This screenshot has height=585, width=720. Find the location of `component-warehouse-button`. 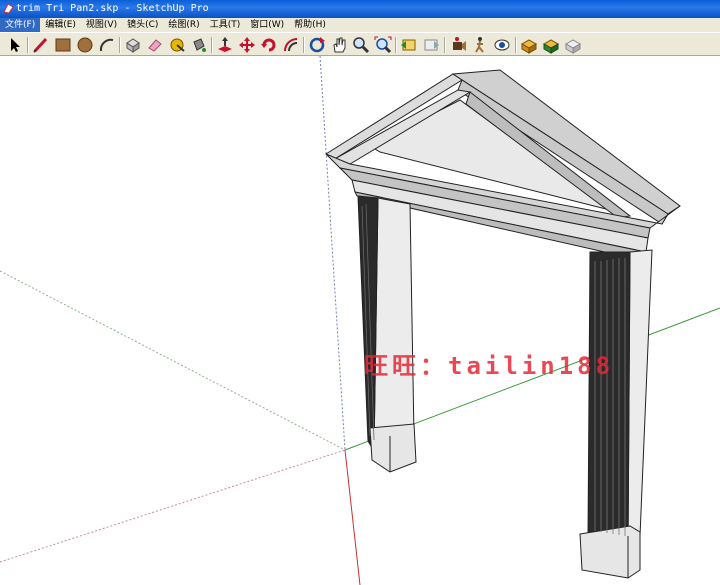

component-warehouse-button is located at coordinates (573, 45).